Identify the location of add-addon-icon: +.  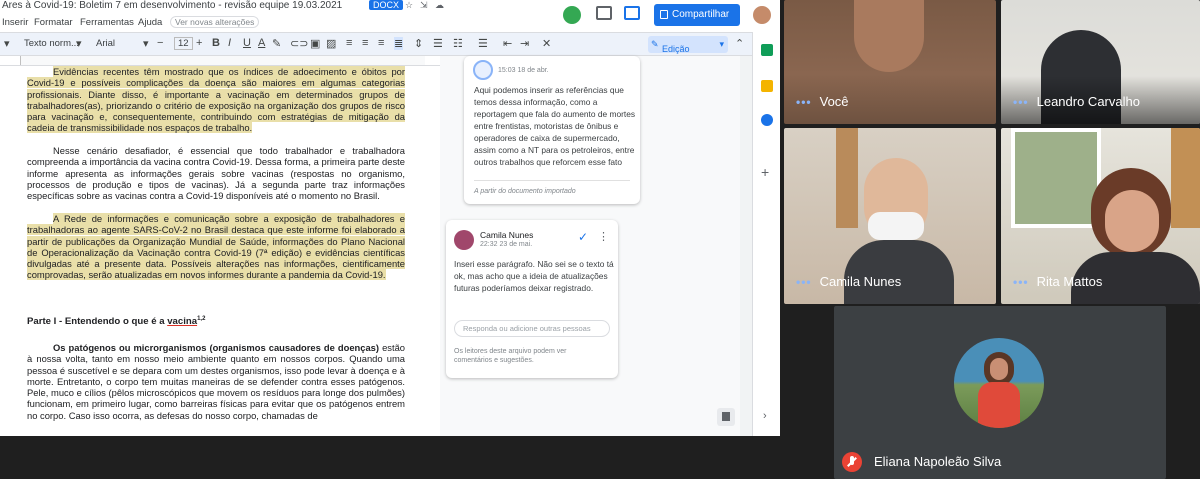
(765, 172).